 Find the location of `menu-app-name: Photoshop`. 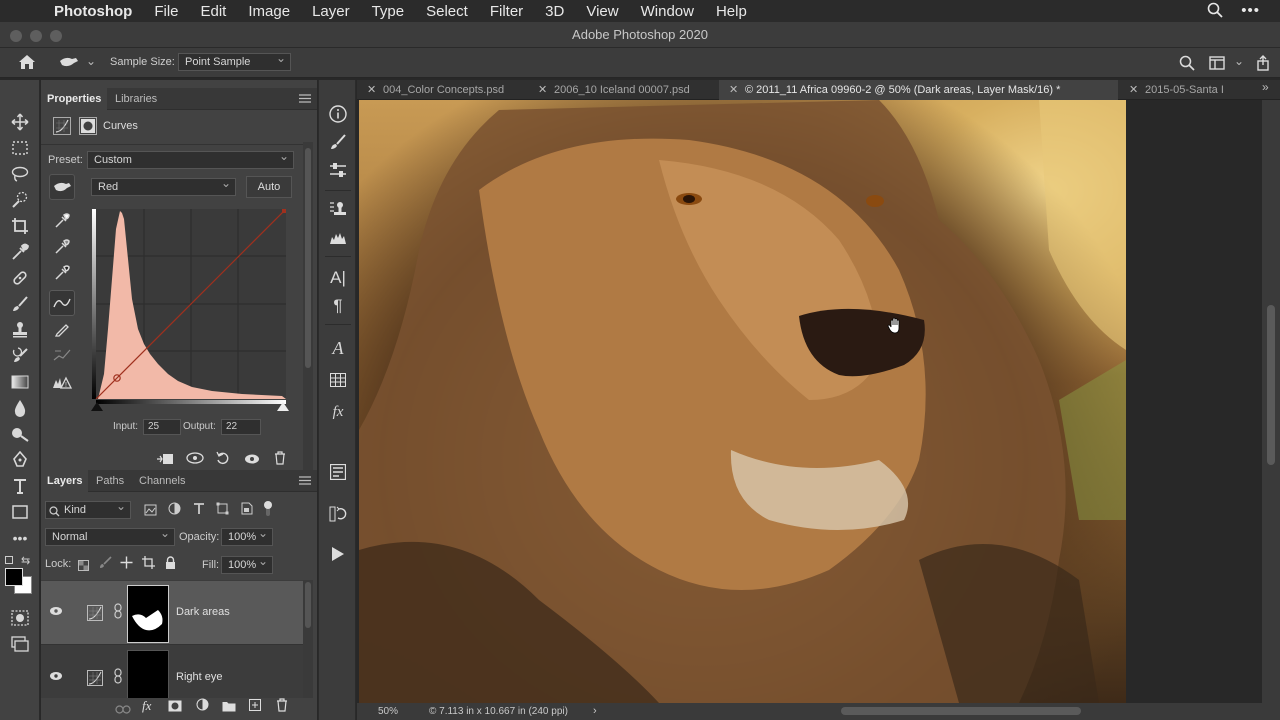

menu-app-name: Photoshop is located at coordinates (93, 11).